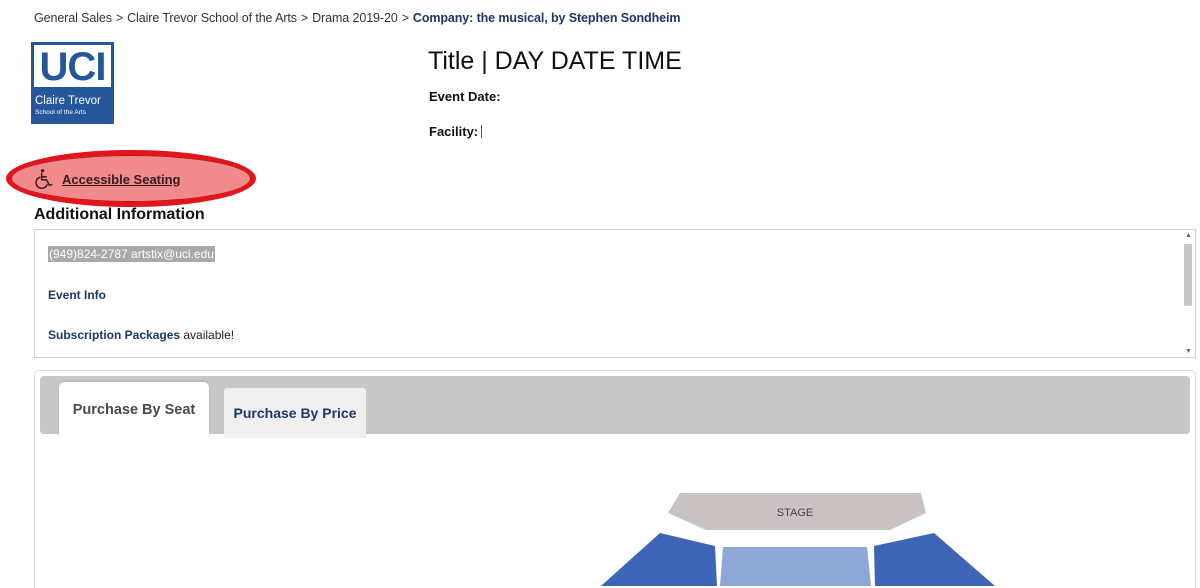  I want to click on scroll-down-icon: ▼, so click(1188, 351).